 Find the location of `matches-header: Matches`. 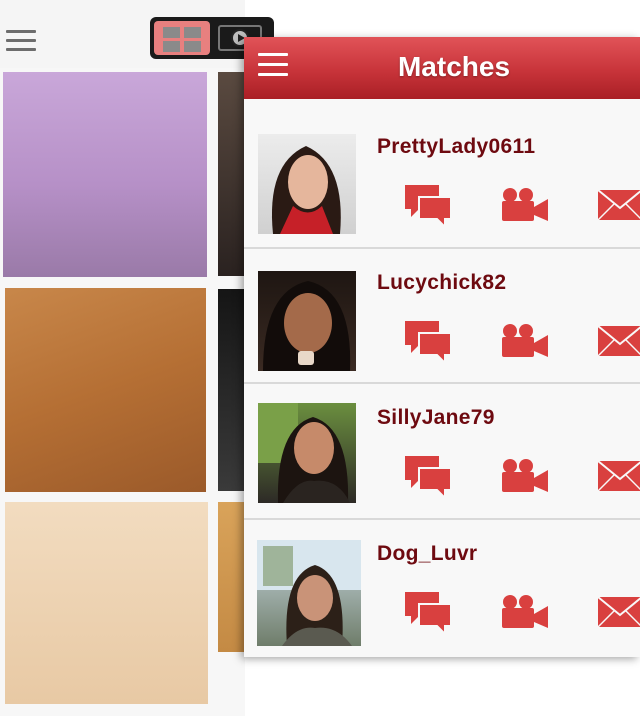

matches-header: Matches is located at coordinates (442, 68).